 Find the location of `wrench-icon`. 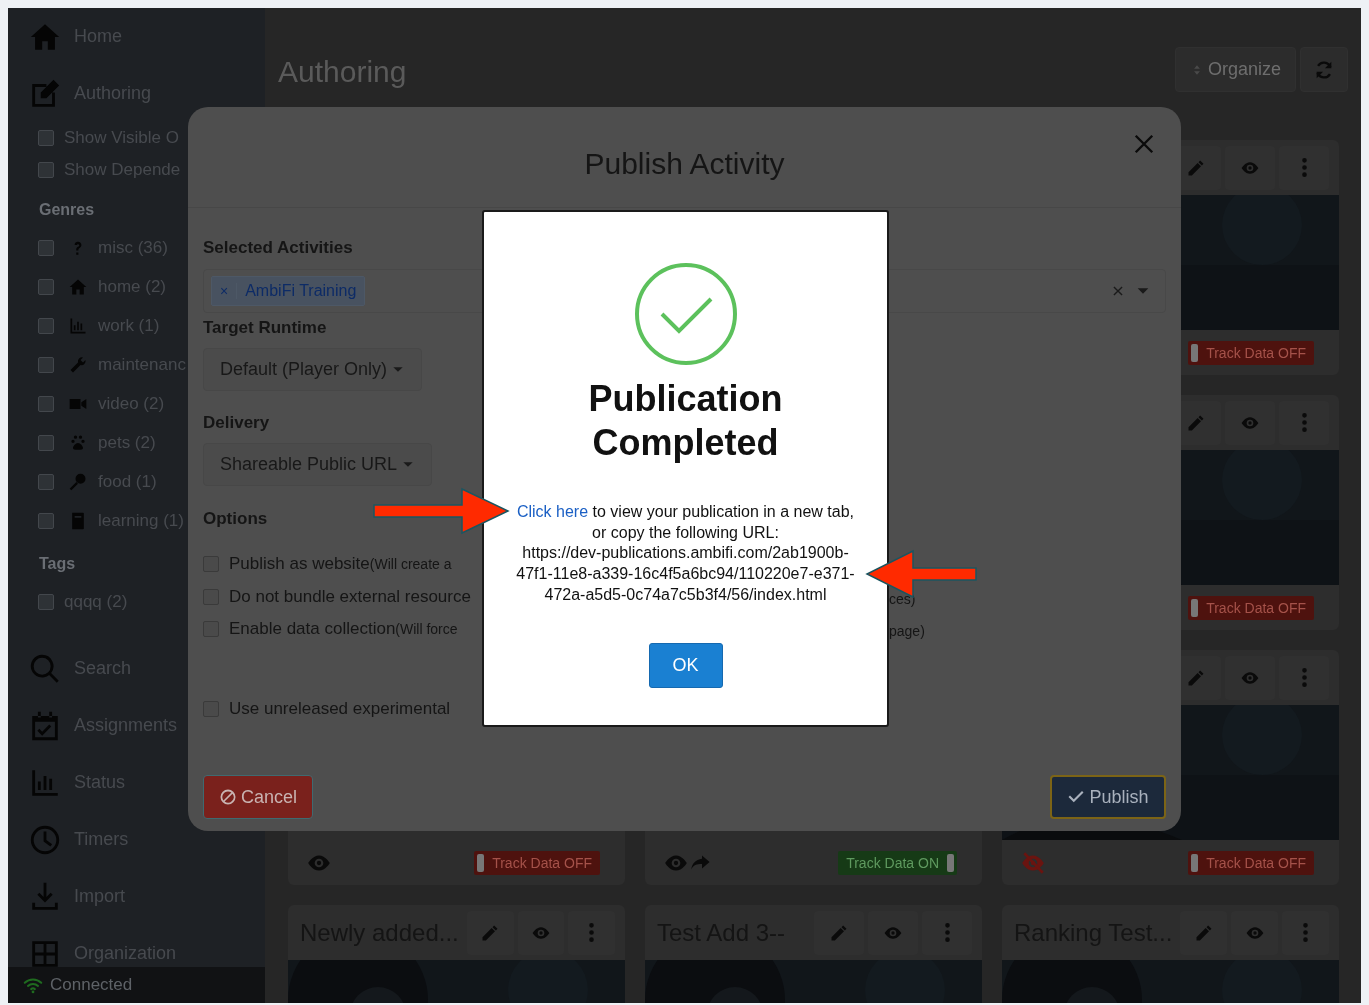

wrench-icon is located at coordinates (78, 364).